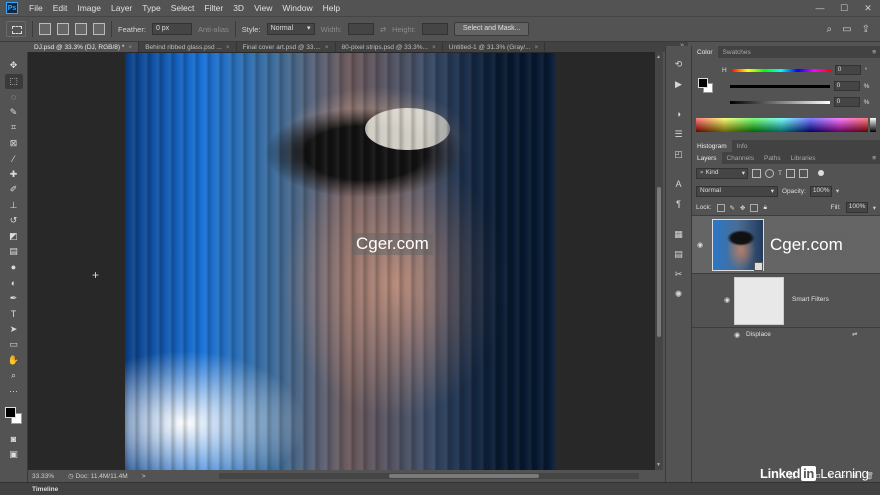  What do you see at coordinates (89, 8) in the screenshot?
I see `menu-image: Image` at bounding box center [89, 8].